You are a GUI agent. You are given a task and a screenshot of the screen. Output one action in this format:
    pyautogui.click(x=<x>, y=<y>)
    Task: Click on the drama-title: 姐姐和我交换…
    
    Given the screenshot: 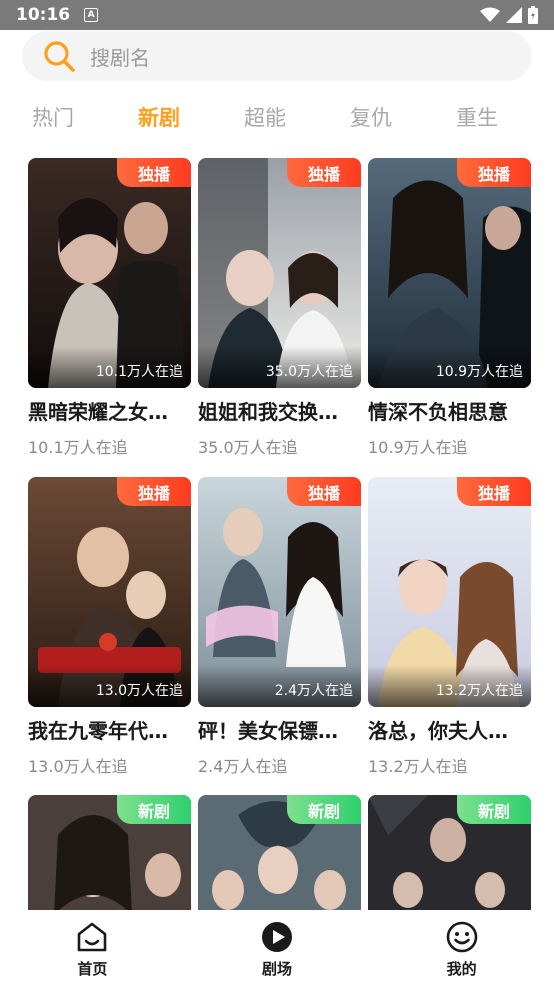 What is the action you would take?
    pyautogui.click(x=279, y=412)
    